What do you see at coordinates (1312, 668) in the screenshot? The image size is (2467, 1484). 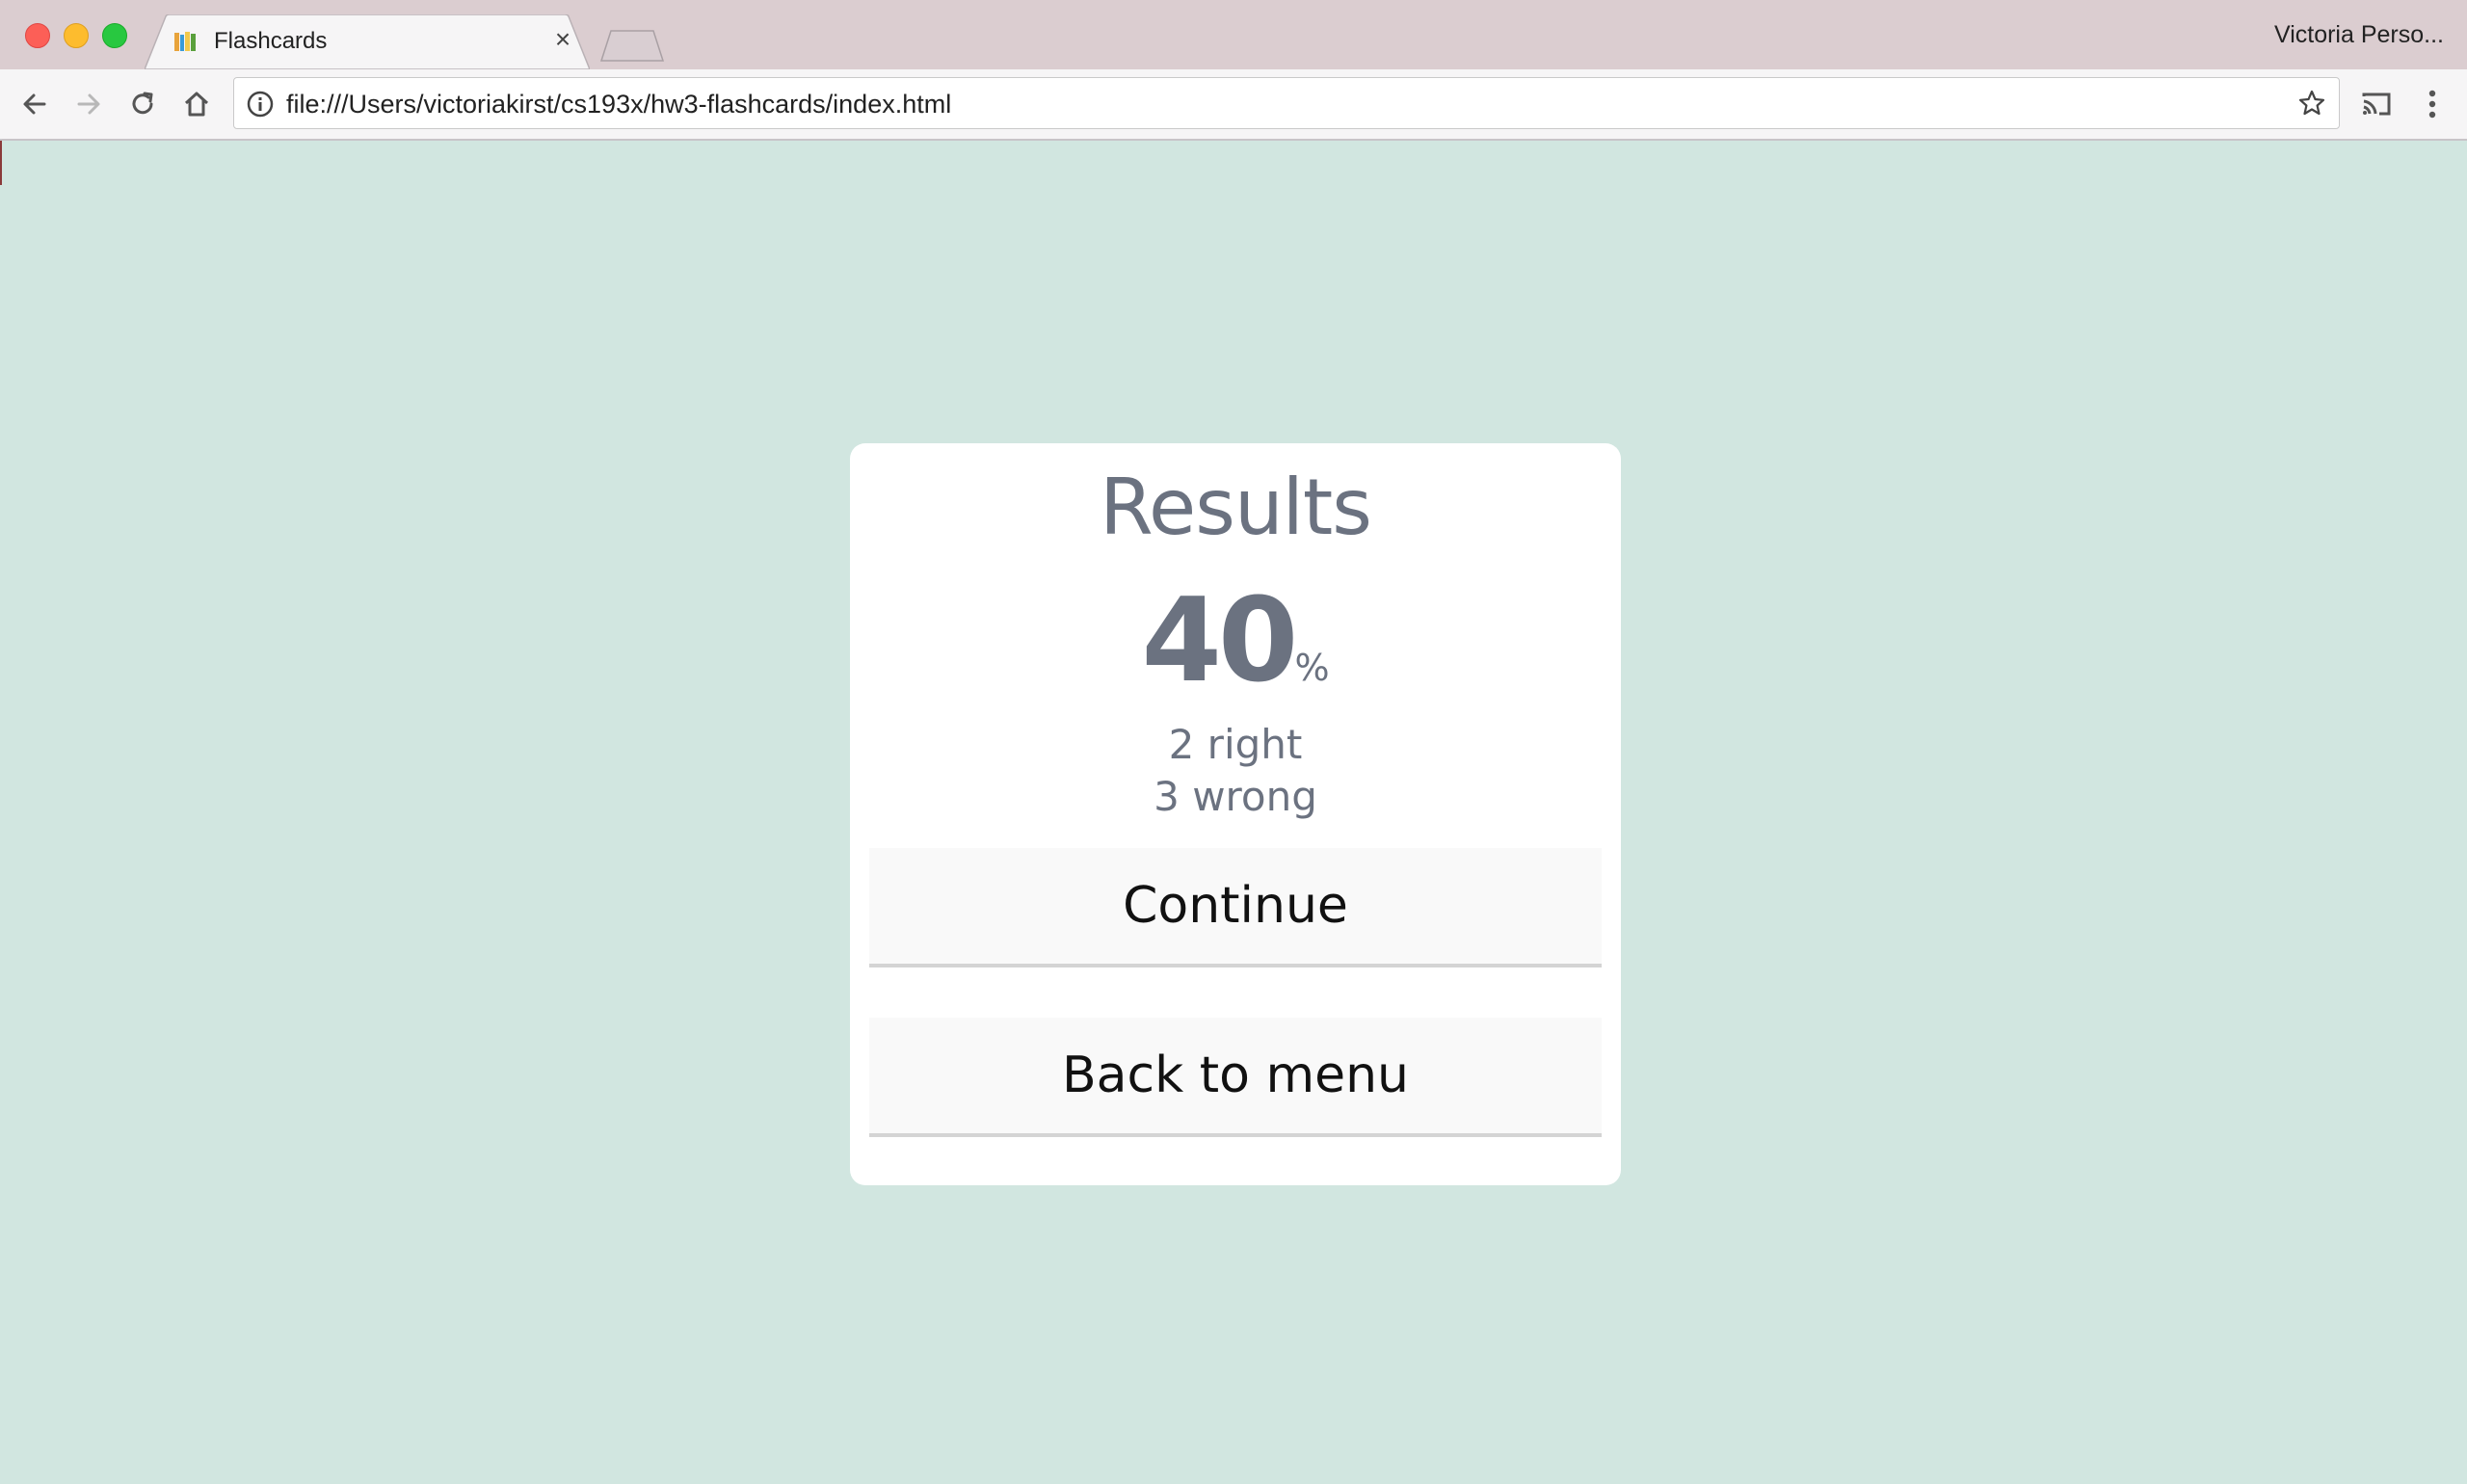 I see `percent-sign: %` at bounding box center [1312, 668].